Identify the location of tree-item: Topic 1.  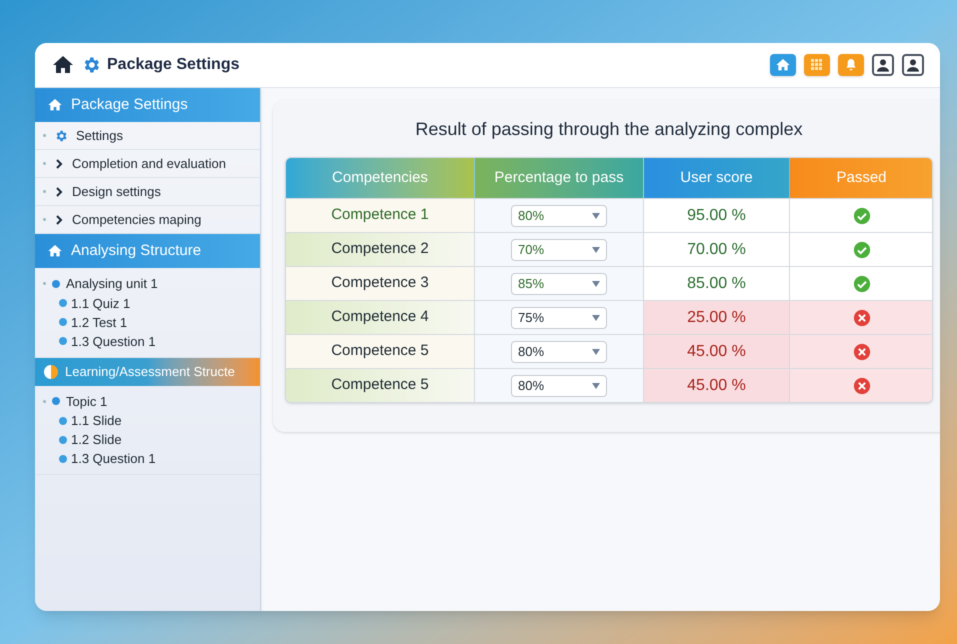
(87, 401).